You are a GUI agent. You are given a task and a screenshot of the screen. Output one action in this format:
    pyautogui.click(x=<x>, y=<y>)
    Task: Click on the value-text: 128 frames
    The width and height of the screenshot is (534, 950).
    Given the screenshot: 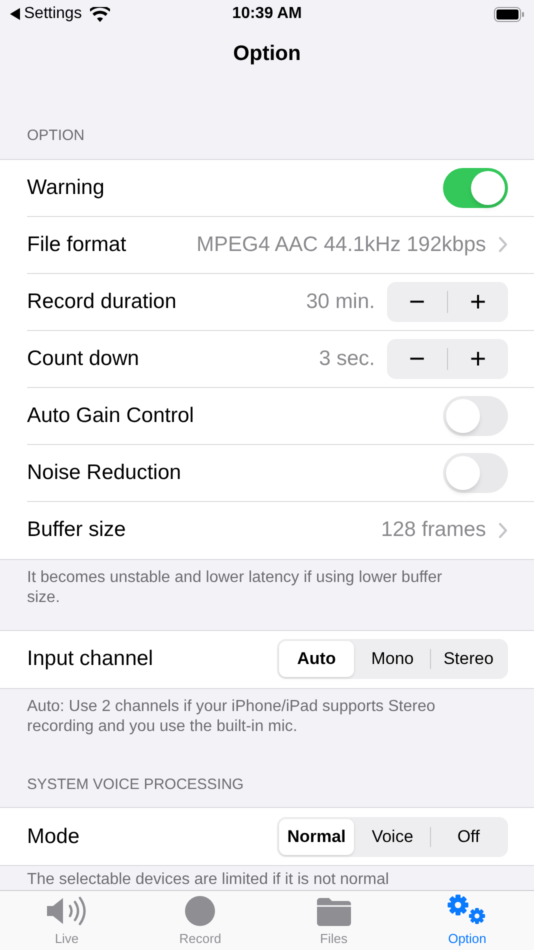 What is the action you would take?
    pyautogui.click(x=433, y=530)
    